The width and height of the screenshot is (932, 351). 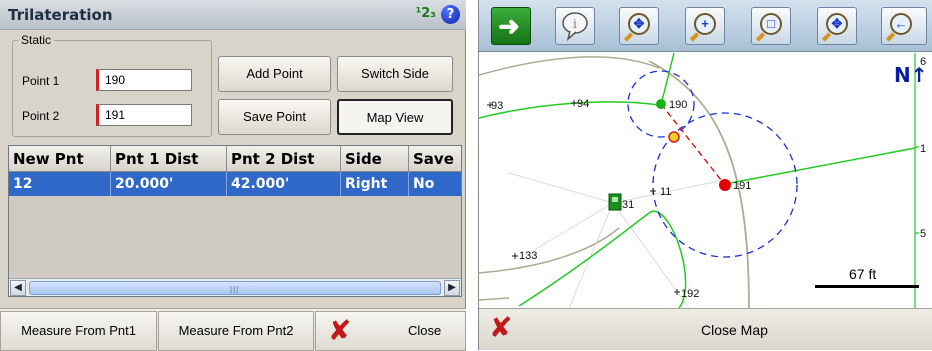 I want to click on measure-from-pnt2-button: Measure From Pnt2, so click(x=236, y=331).